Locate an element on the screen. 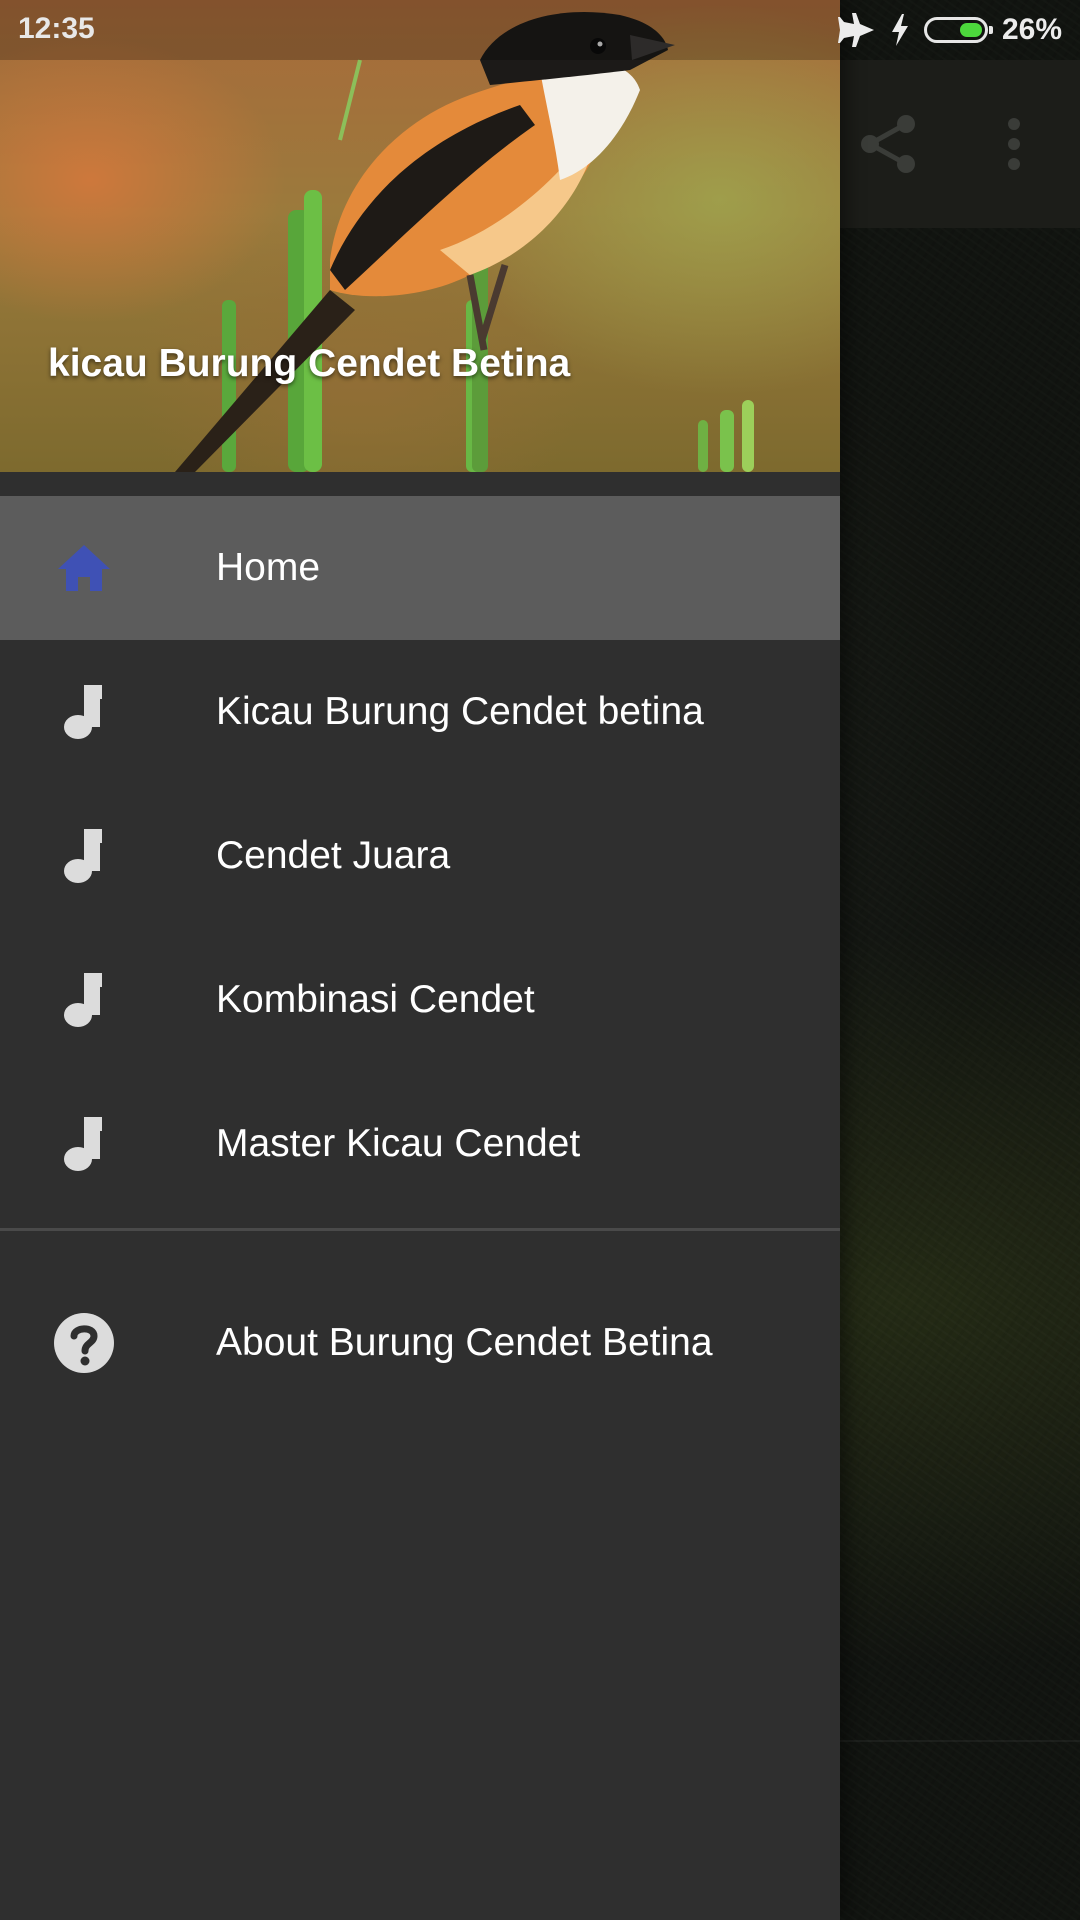 This screenshot has width=1080, height=1920. menu-item-cendet-juara: Cendet Juara is located at coordinates (420, 856).